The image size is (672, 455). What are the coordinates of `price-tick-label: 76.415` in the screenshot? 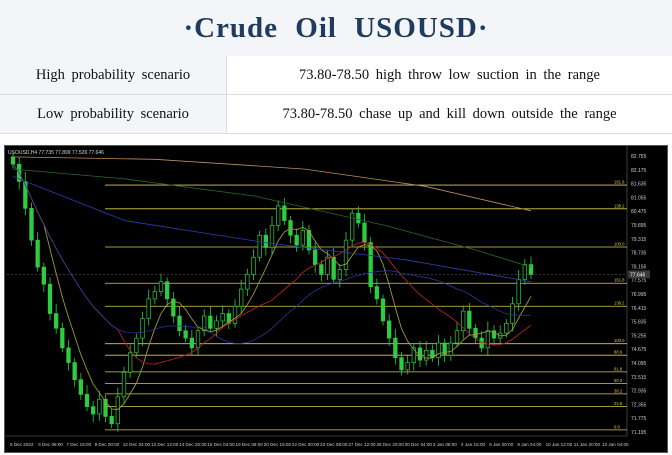 It's located at (639, 309).